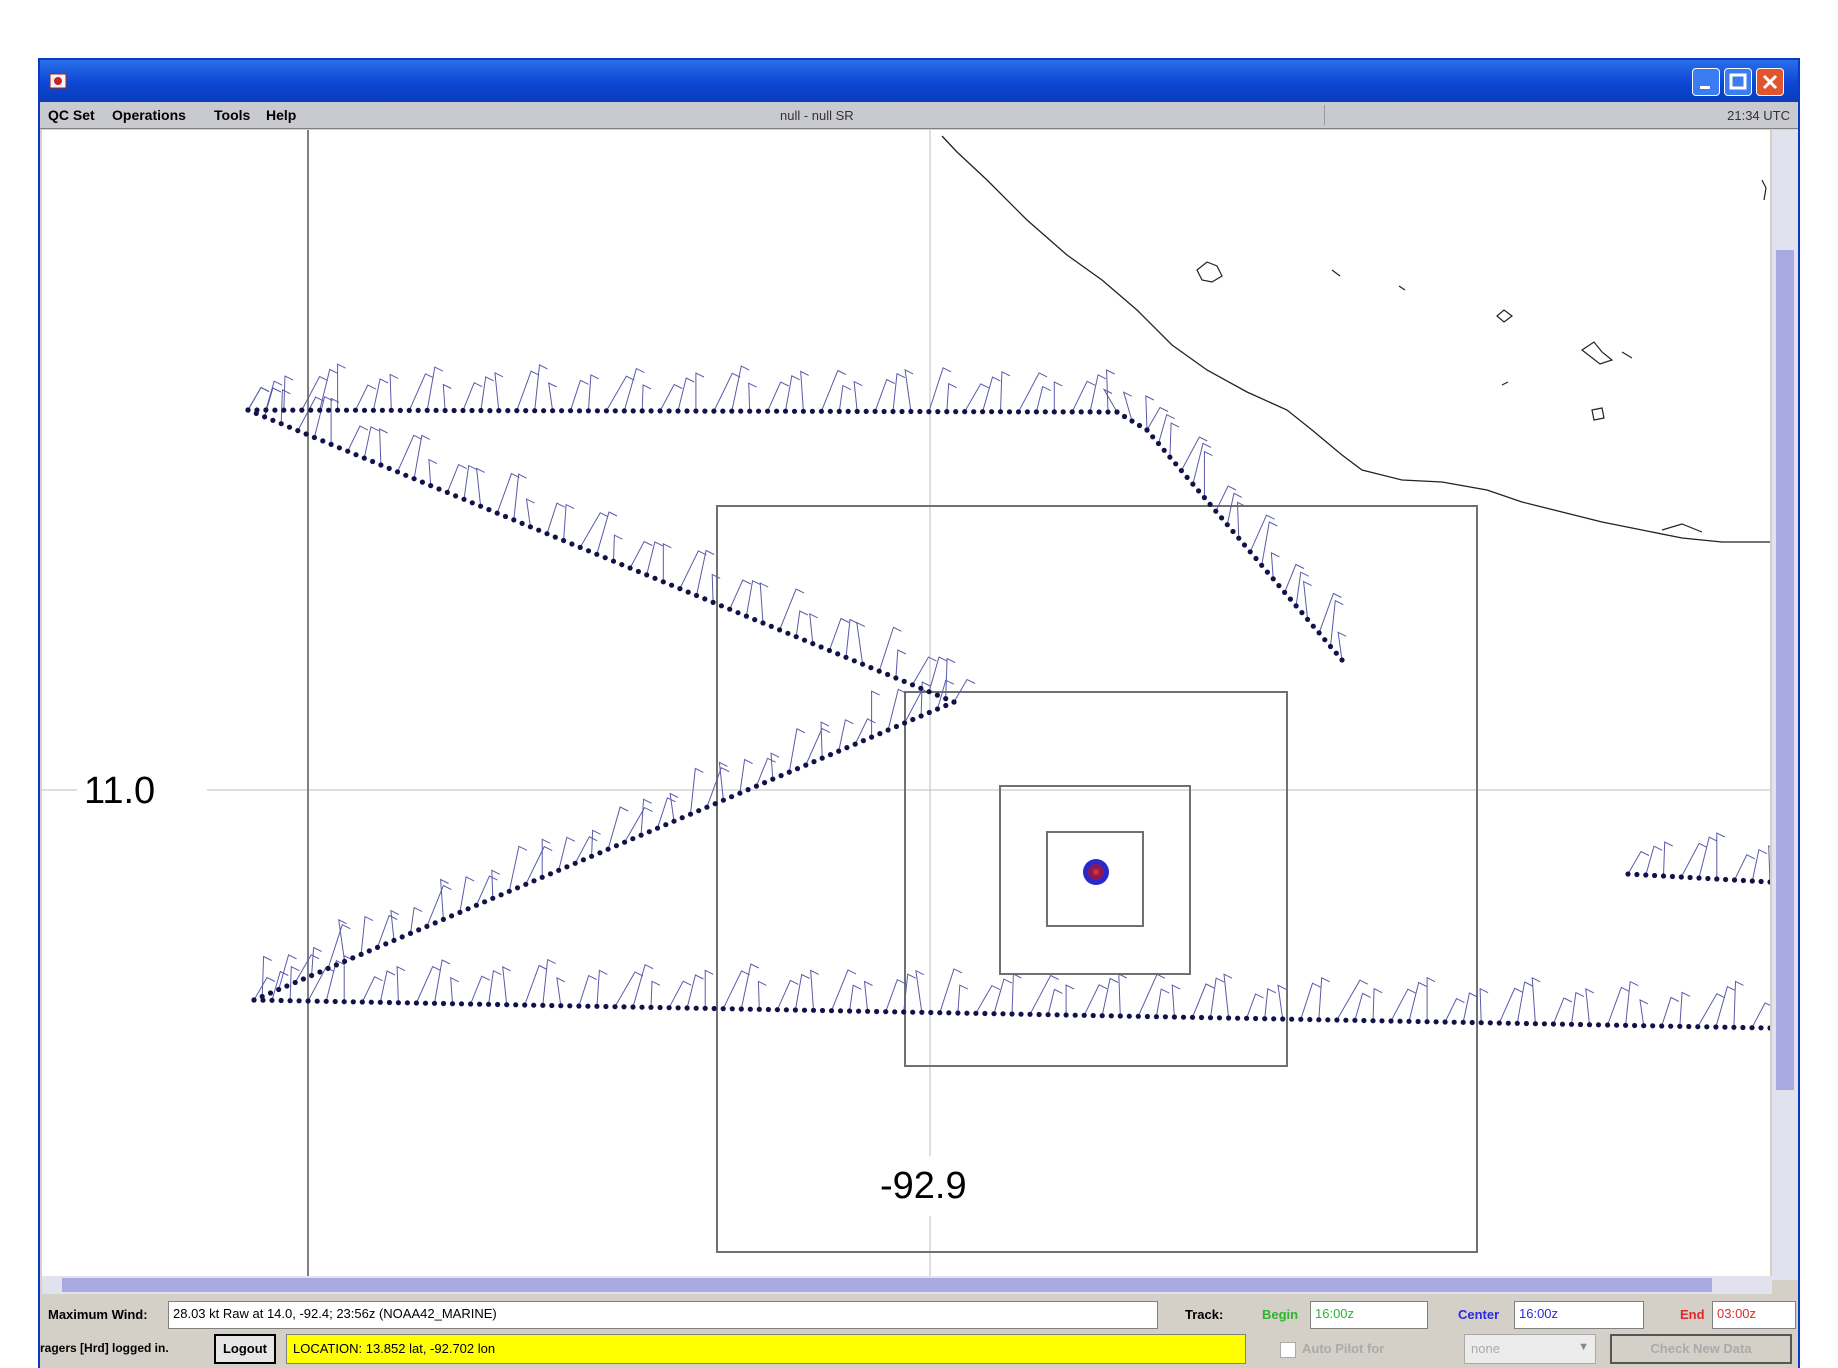 This screenshot has width=1838, height=1368. Describe the element at coordinates (71, 115) in the screenshot. I see `menu-qc-set: QC Set` at that location.